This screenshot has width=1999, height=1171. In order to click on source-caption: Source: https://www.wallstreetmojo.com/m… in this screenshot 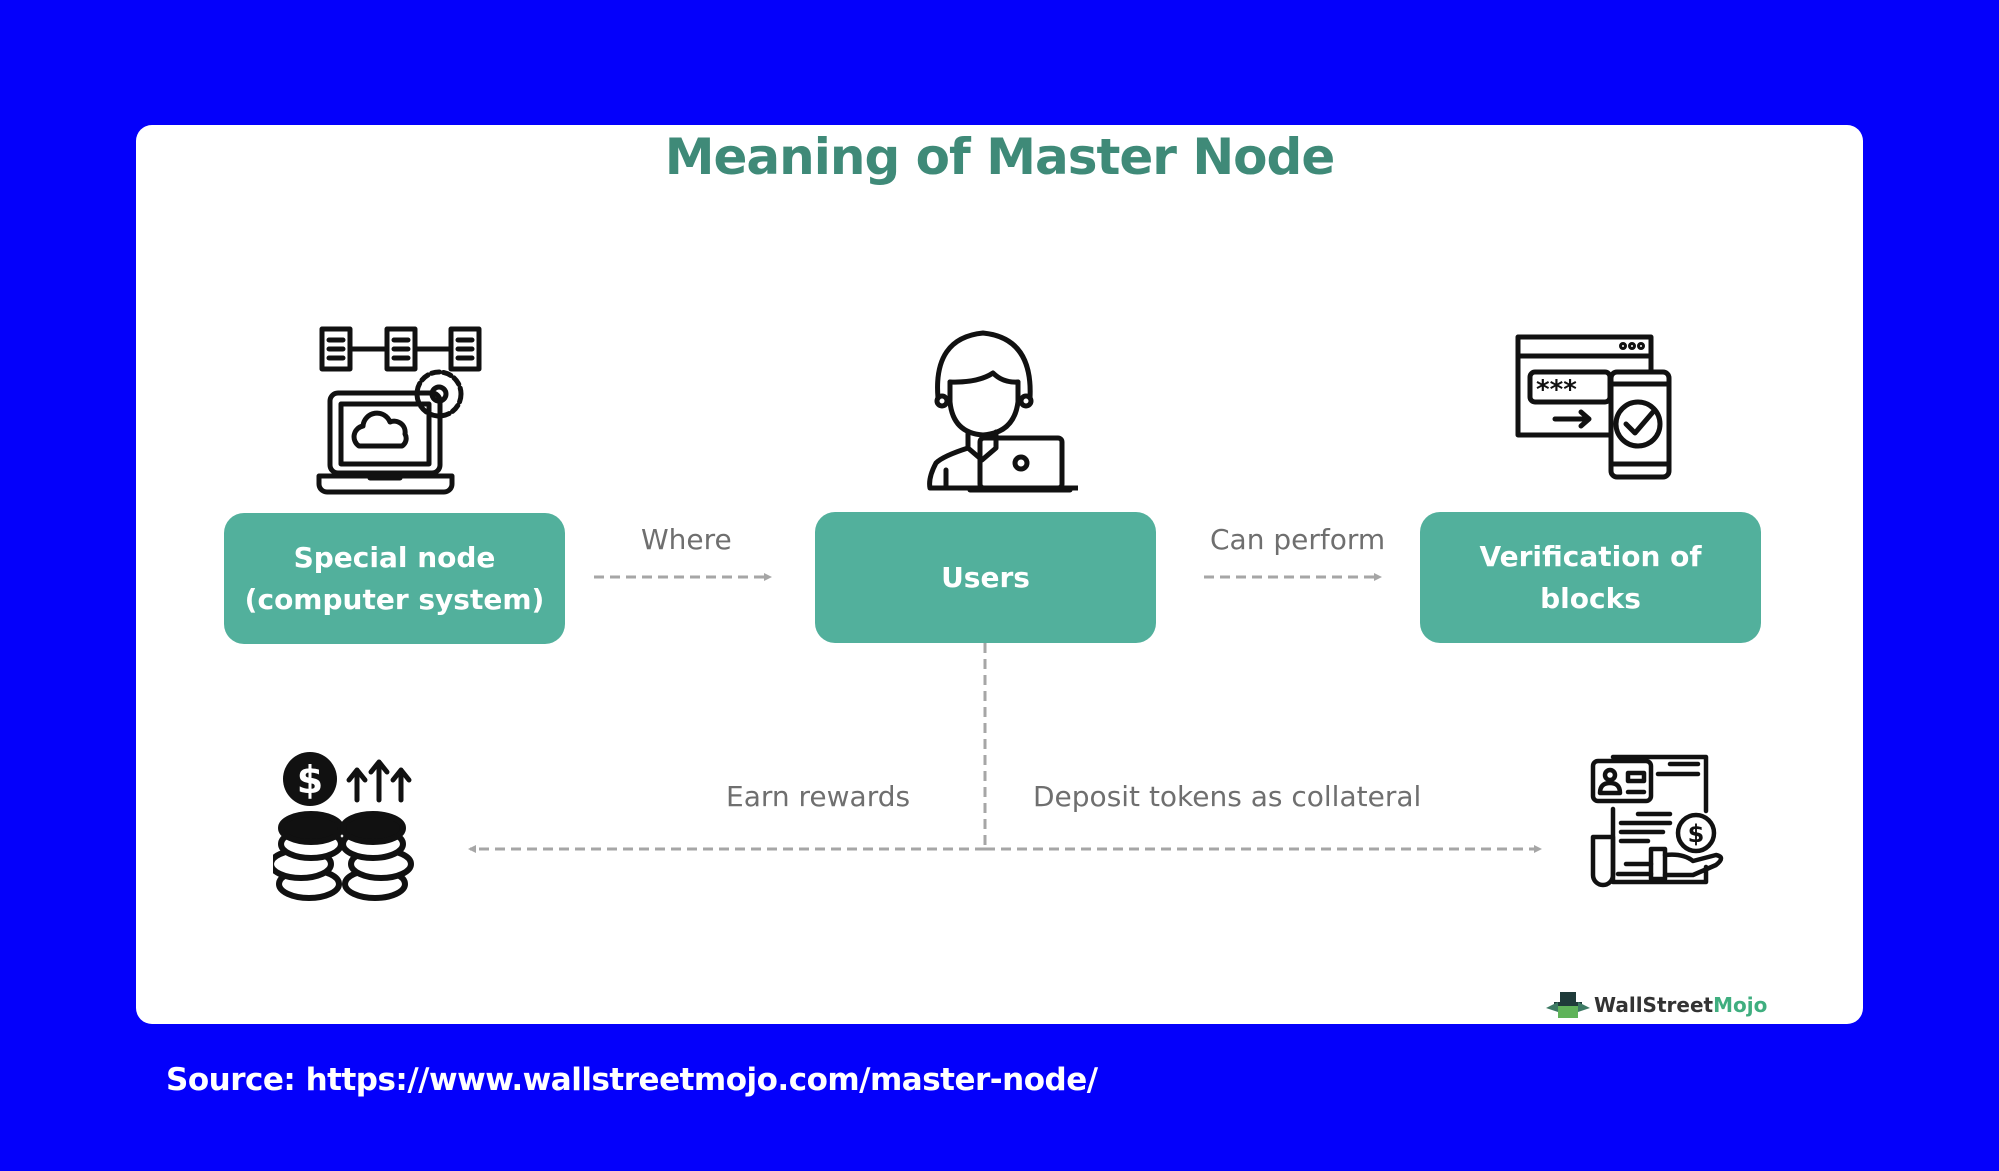, I will do `click(632, 1080)`.